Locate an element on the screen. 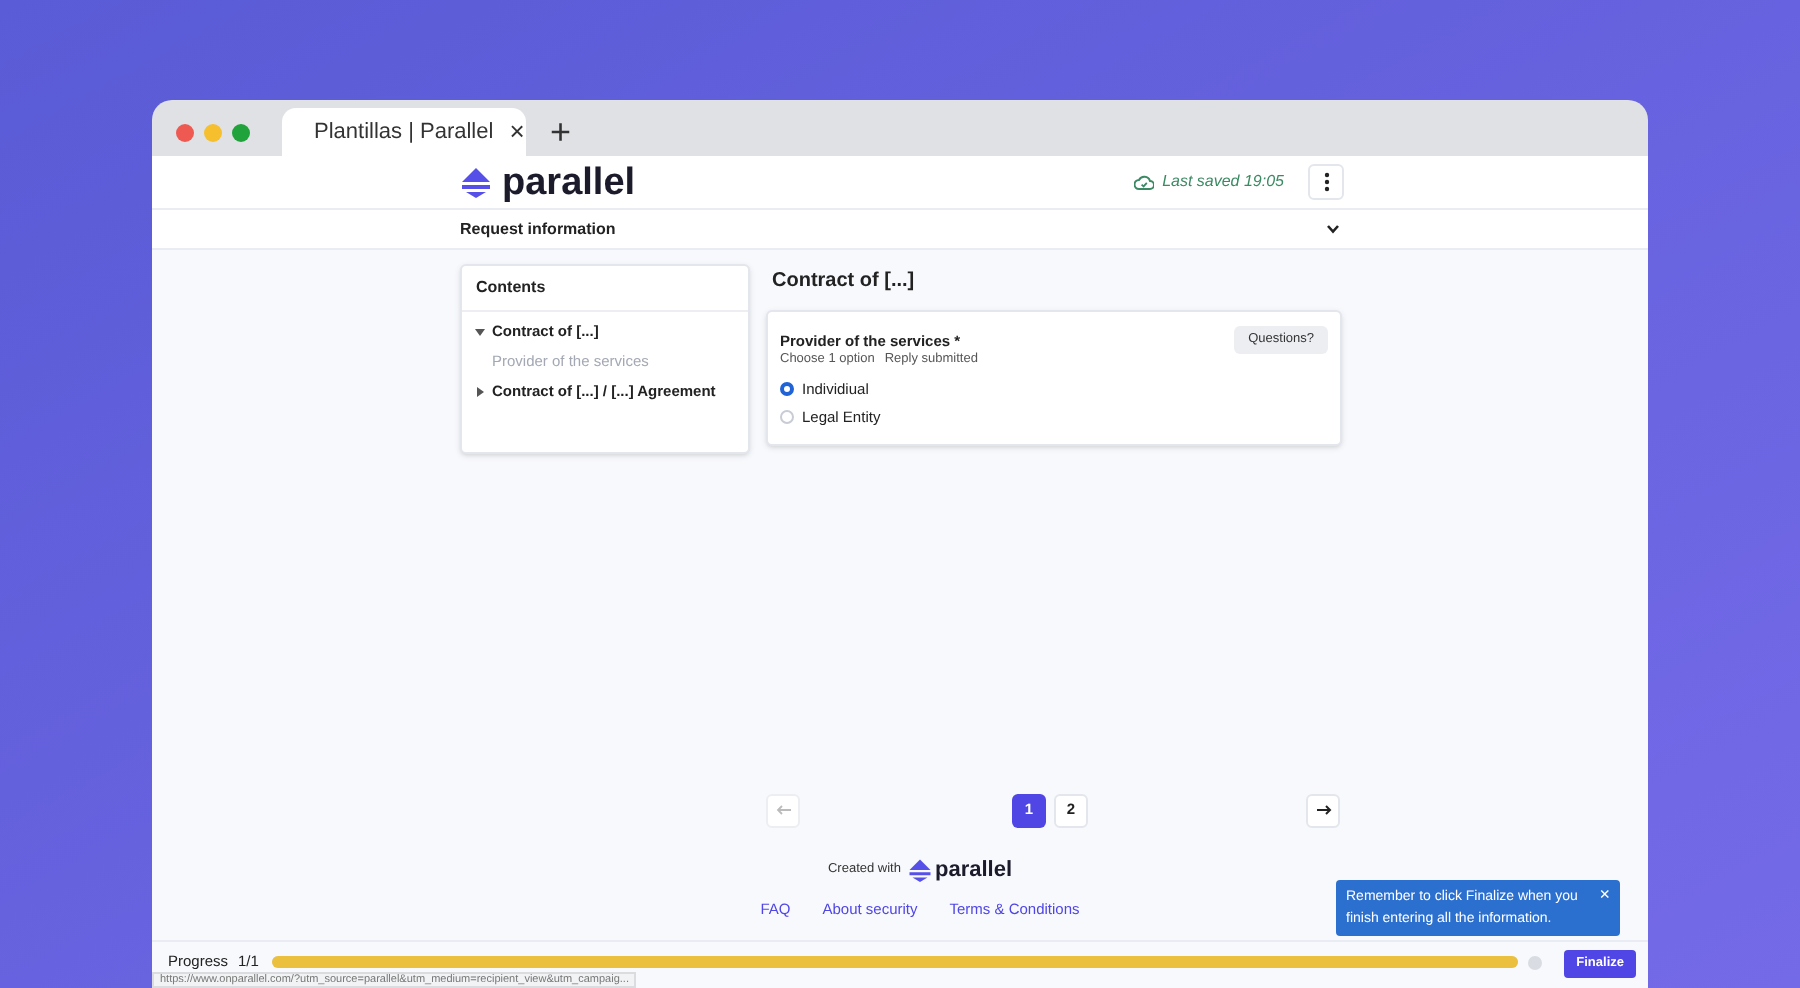 This screenshot has width=1800, height=988. maximize-window-icon is located at coordinates (241, 132).